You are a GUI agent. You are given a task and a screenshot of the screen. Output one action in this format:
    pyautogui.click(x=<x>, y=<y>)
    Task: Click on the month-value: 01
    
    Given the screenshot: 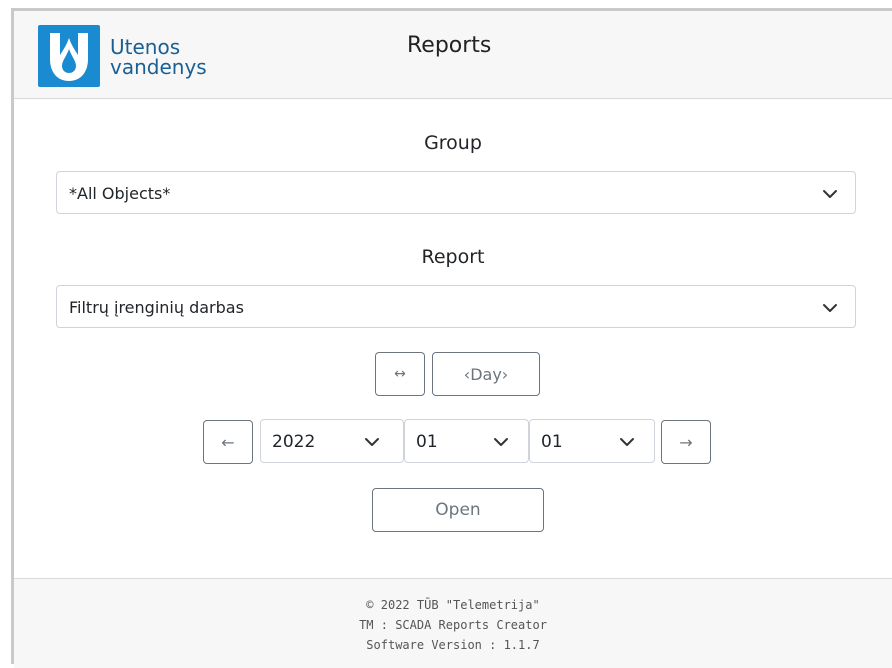 What is the action you would take?
    pyautogui.click(x=427, y=442)
    